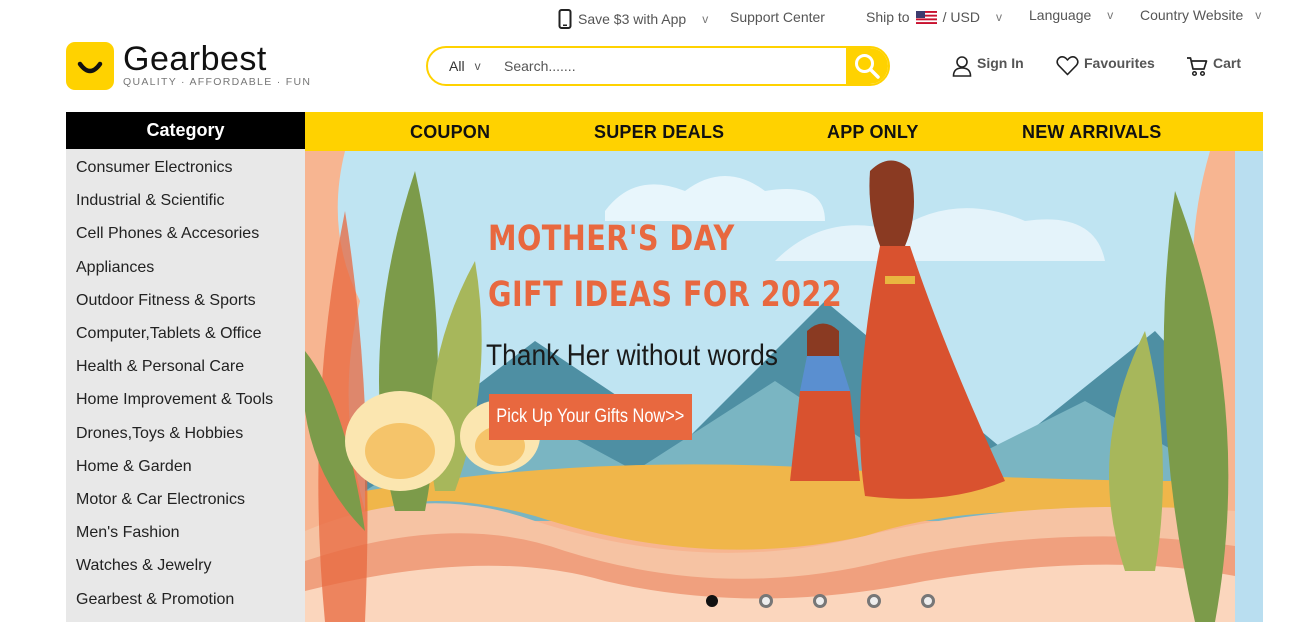 The height and width of the screenshot is (622, 1302). I want to click on favourites-link: Favourites, so click(1105, 65).